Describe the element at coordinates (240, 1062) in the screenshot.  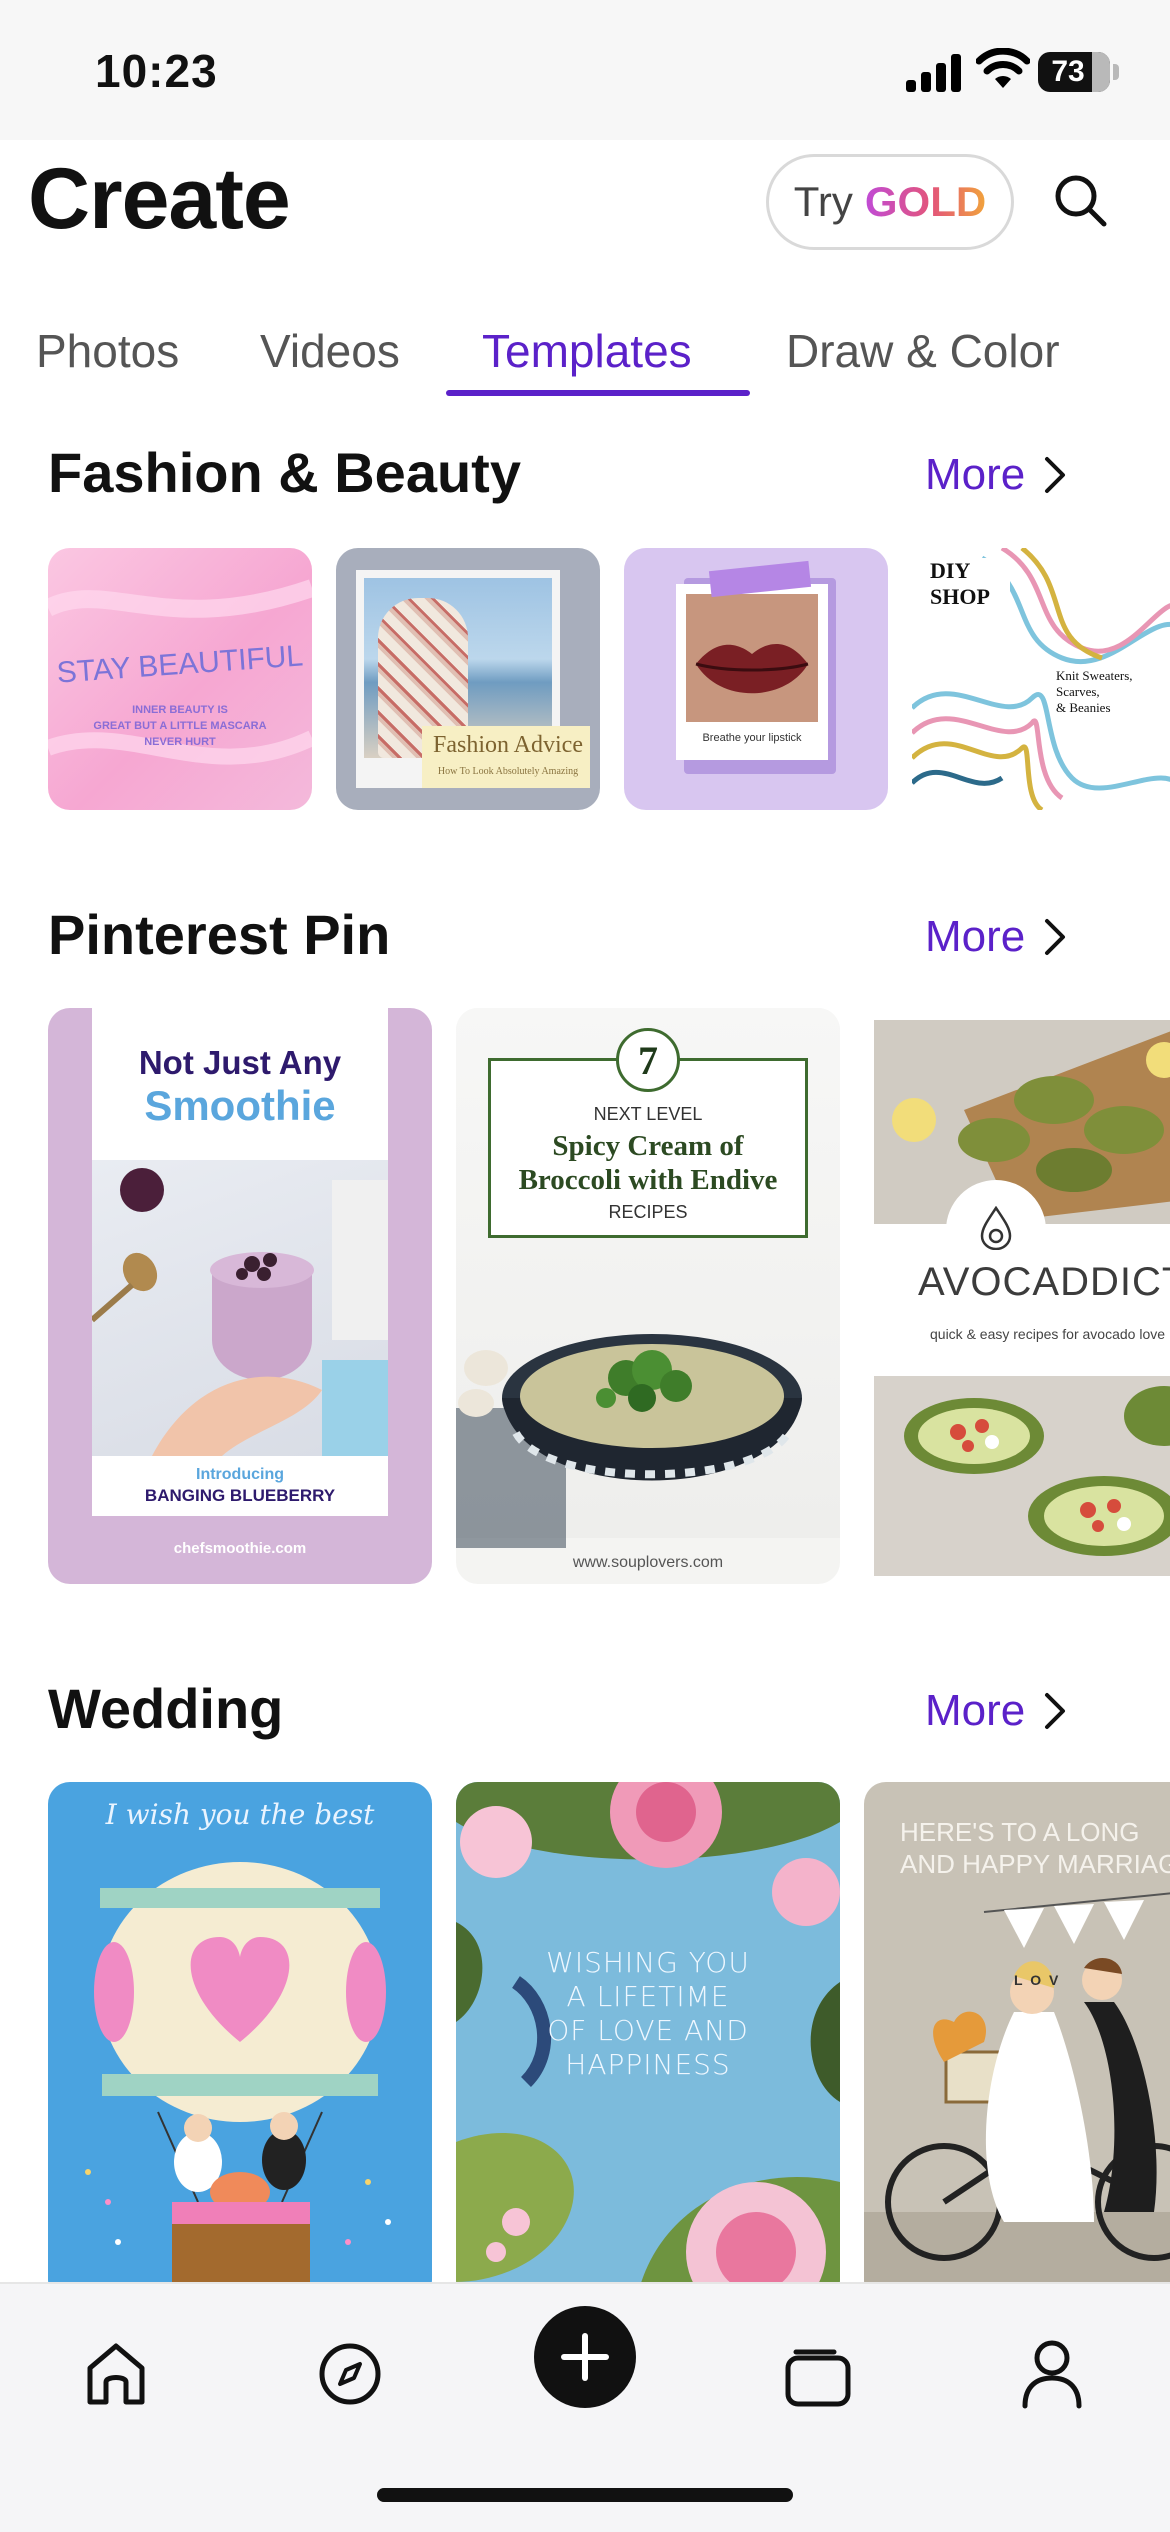
I see `card-headline: Not Just Any` at that location.